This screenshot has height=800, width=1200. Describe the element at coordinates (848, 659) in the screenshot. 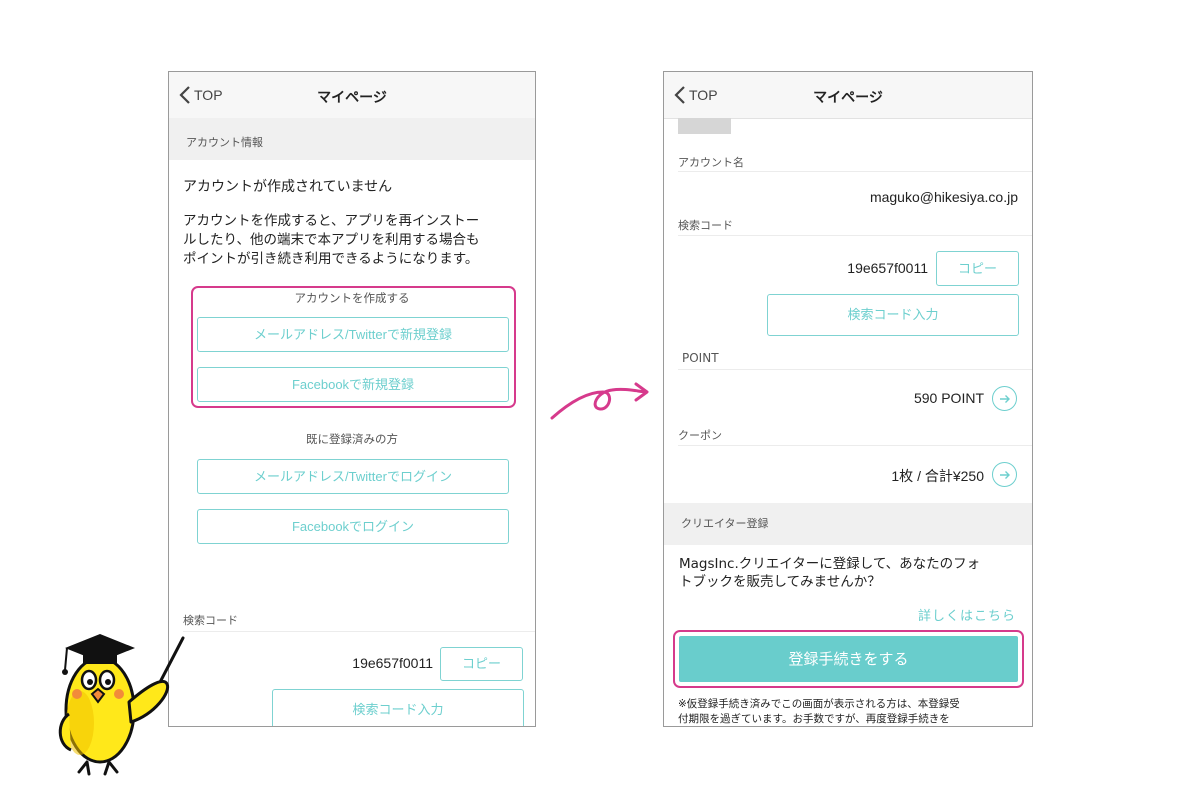

I see `register-creator-button: 登録手続きをする` at that location.